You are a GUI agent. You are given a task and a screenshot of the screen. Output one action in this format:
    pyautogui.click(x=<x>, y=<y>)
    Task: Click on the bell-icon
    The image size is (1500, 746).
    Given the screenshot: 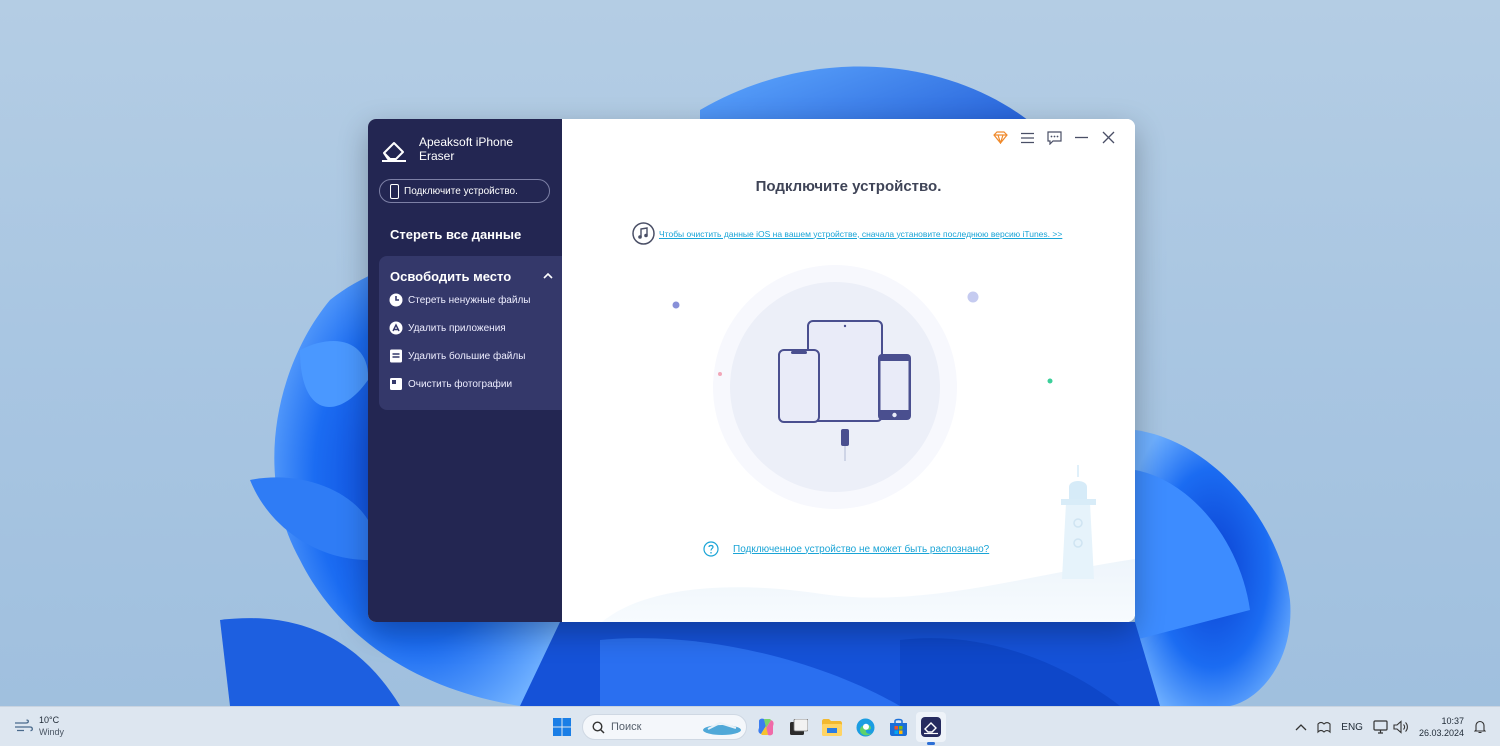 What is the action you would take?
    pyautogui.click(x=1480, y=727)
    